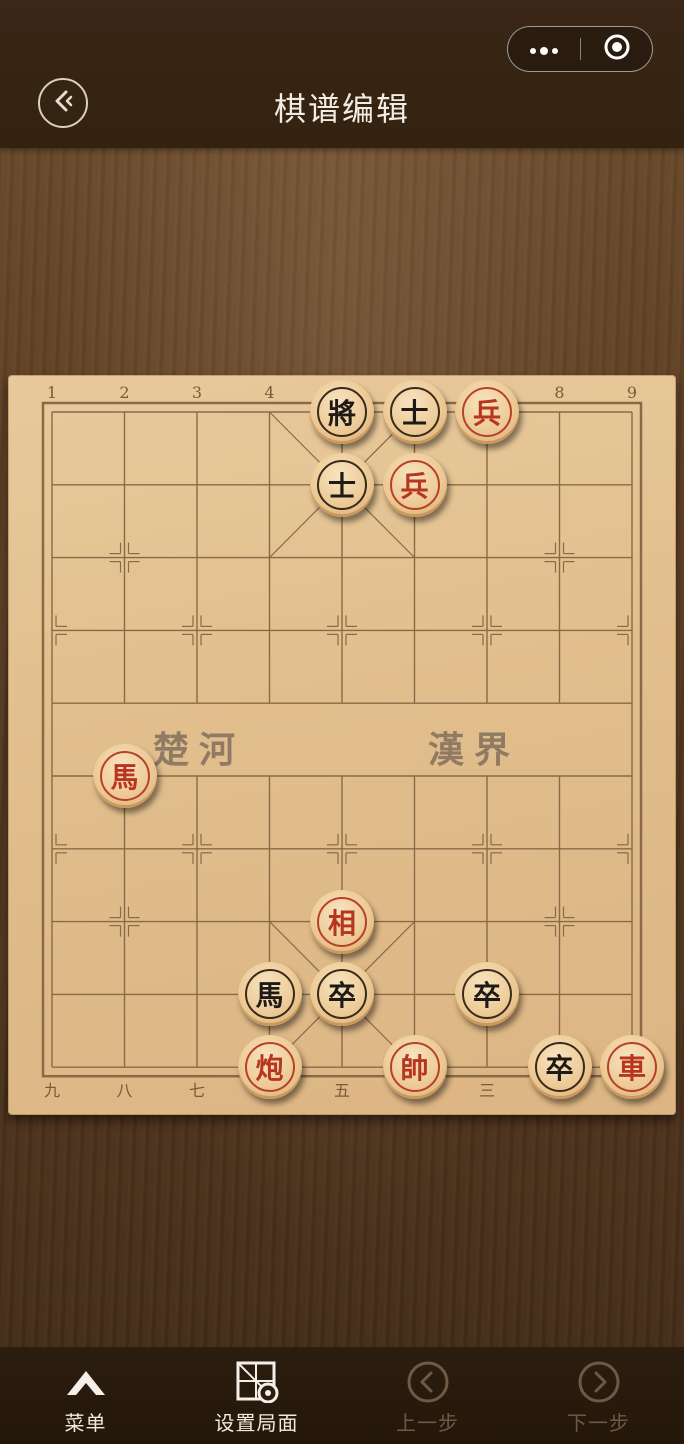 This screenshot has width=684, height=1444. Describe the element at coordinates (559, 392) in the screenshot. I see `file-coordinate-top: 8` at that location.